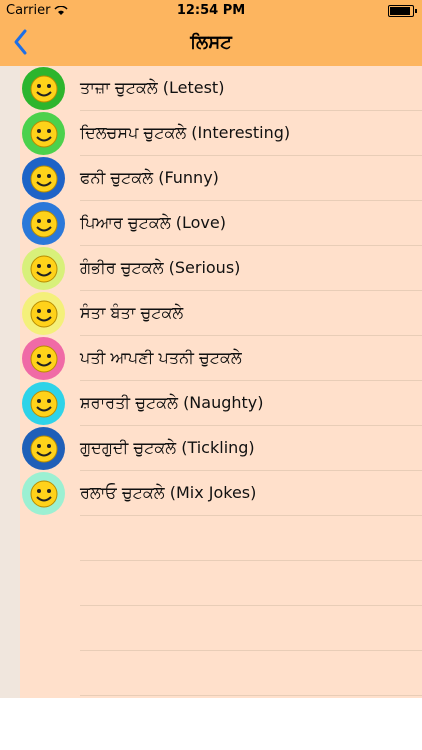 Image resolution: width=422 pixels, height=750 pixels. Describe the element at coordinates (211, 724) in the screenshot. I see `footer-area` at that location.